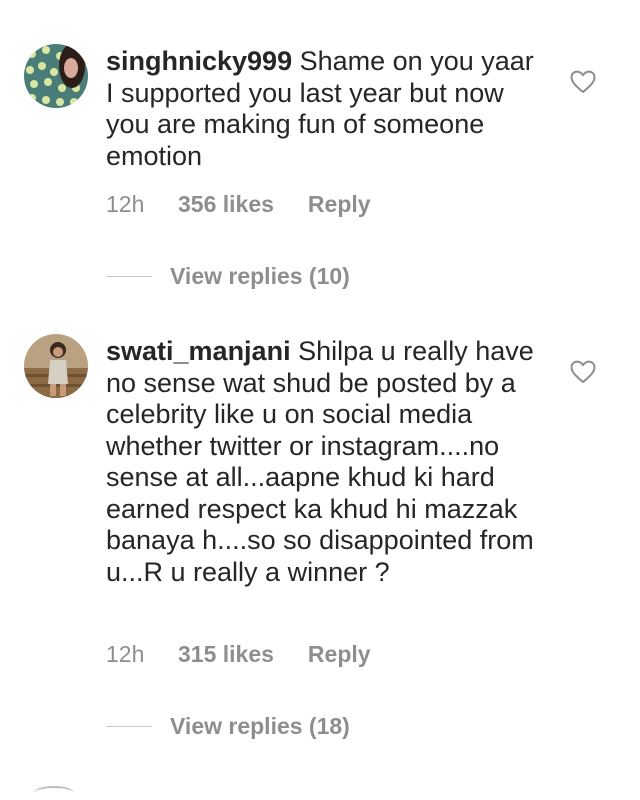  What do you see at coordinates (199, 61) in the screenshot?
I see `comment-username: singhnicky999` at bounding box center [199, 61].